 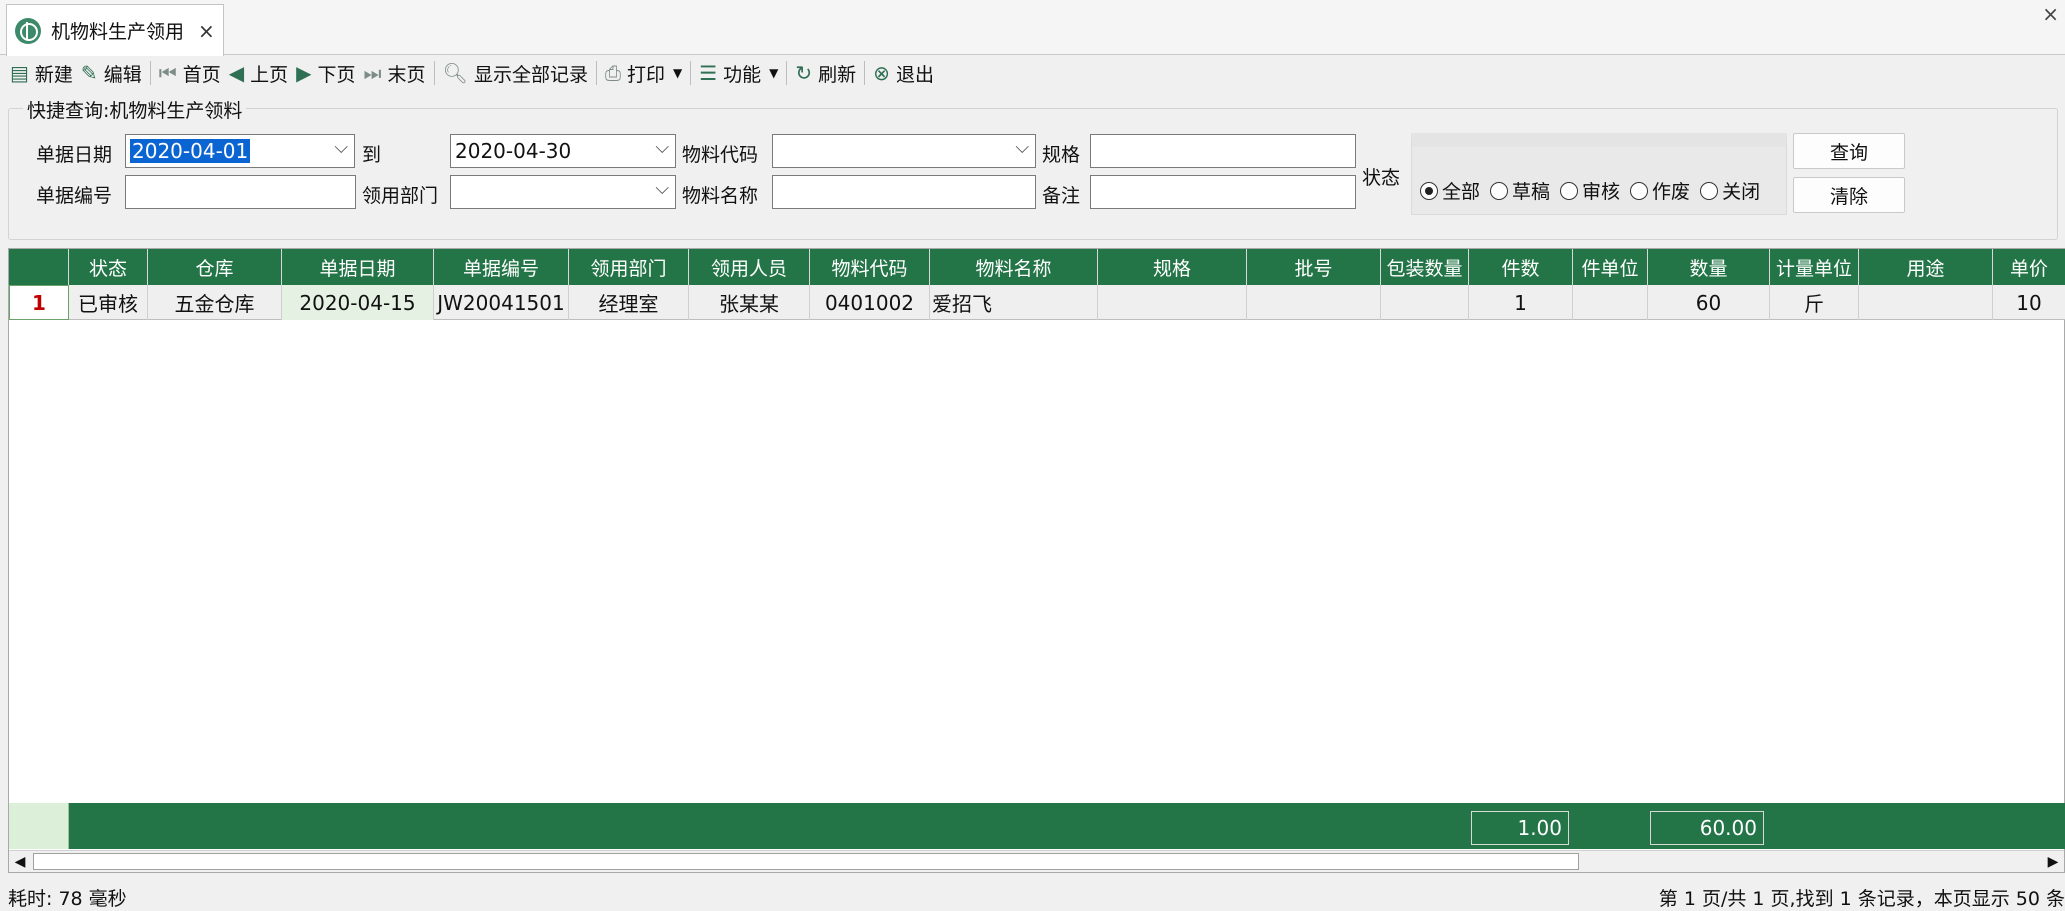 What do you see at coordinates (742, 74) in the screenshot?
I see `function-label: 功能` at bounding box center [742, 74].